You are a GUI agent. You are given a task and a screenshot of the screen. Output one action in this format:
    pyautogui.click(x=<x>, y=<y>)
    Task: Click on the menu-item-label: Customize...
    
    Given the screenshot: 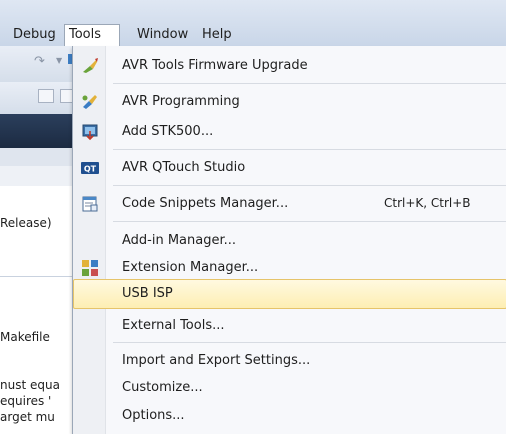 What is the action you would take?
    pyautogui.click(x=162, y=387)
    